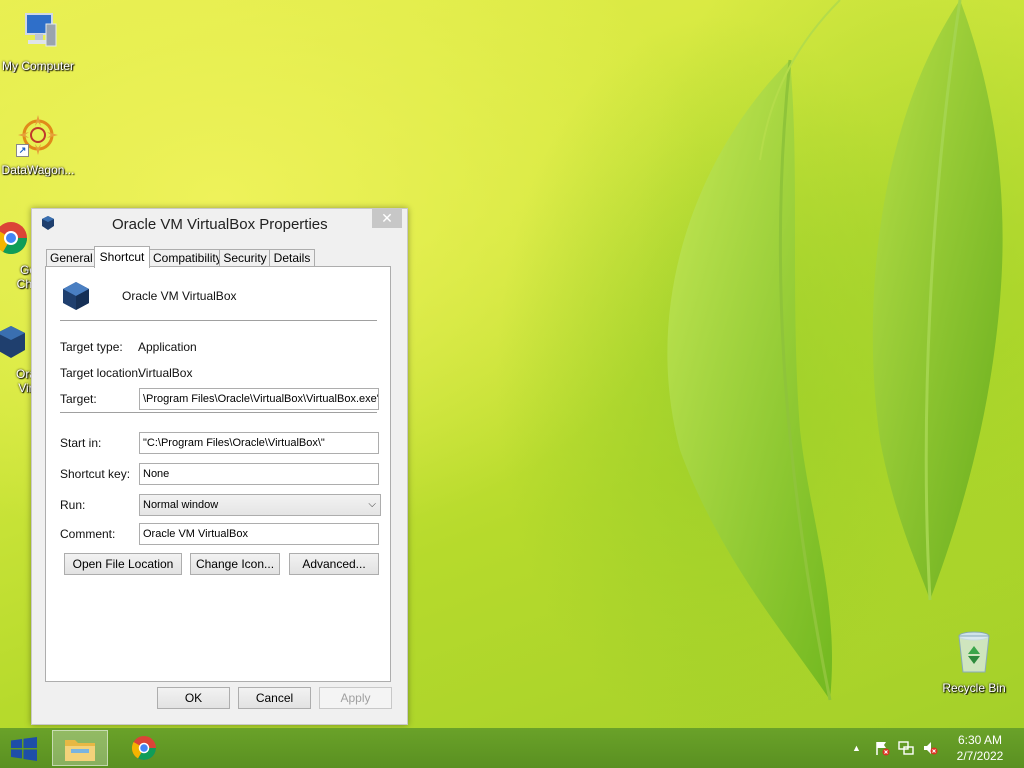  Describe the element at coordinates (856, 748) in the screenshot. I see `tray-overflow-chevron-icon: ▲` at that location.